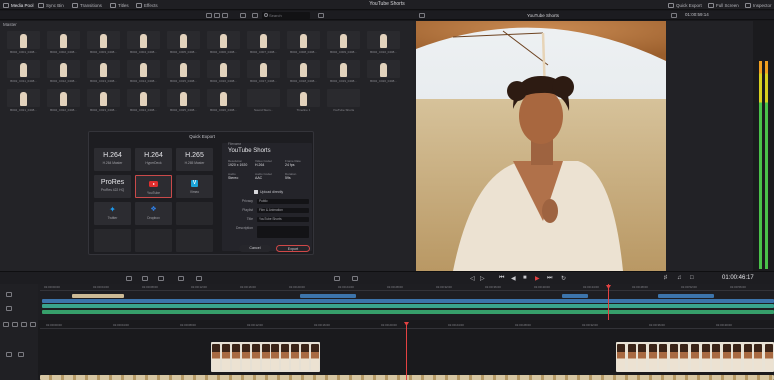  I want to click on description-input, so click(283, 232).